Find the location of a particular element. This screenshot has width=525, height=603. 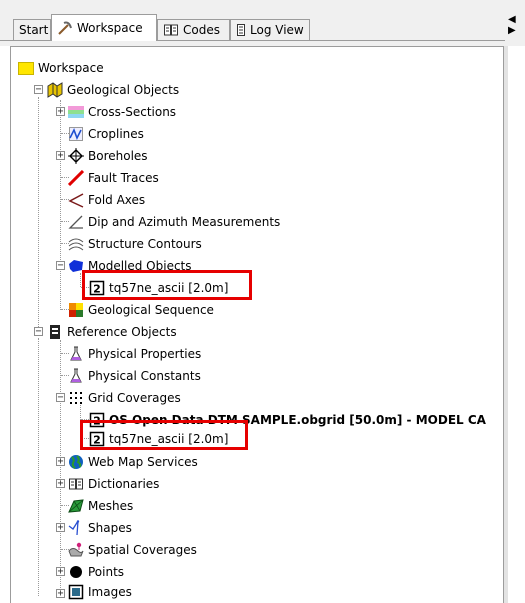

tree-node-label: Points is located at coordinates (106, 572).